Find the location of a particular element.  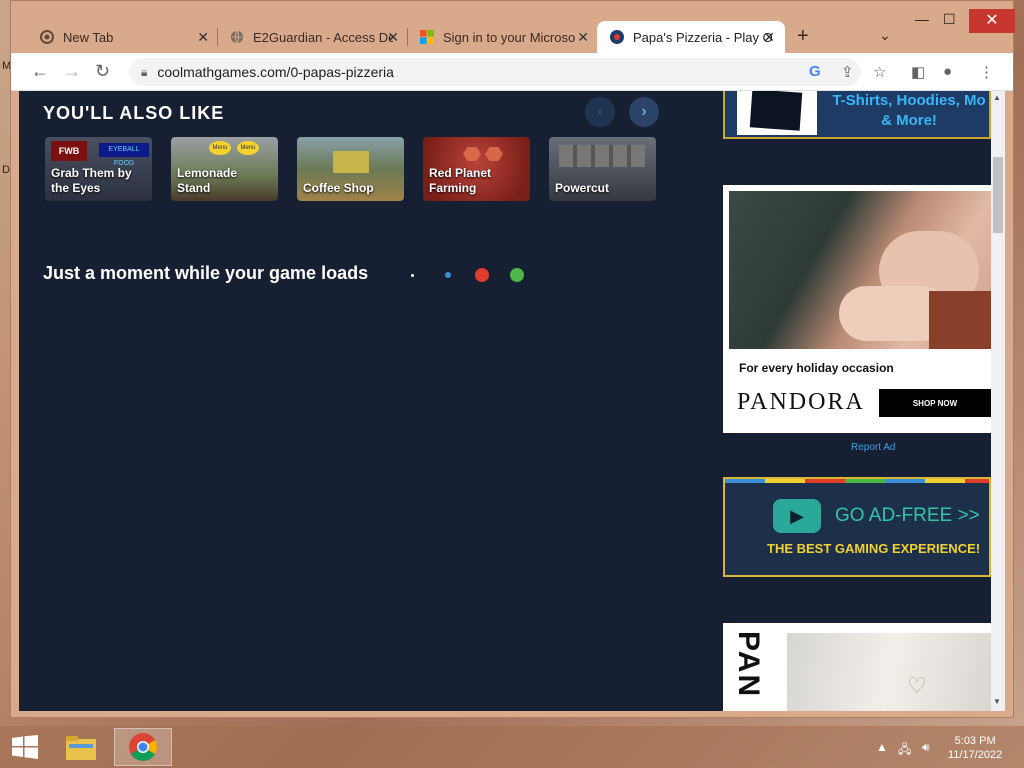

game-card-lemonade-stand: Menu Menu Lemonade Stand is located at coordinates (224, 169).